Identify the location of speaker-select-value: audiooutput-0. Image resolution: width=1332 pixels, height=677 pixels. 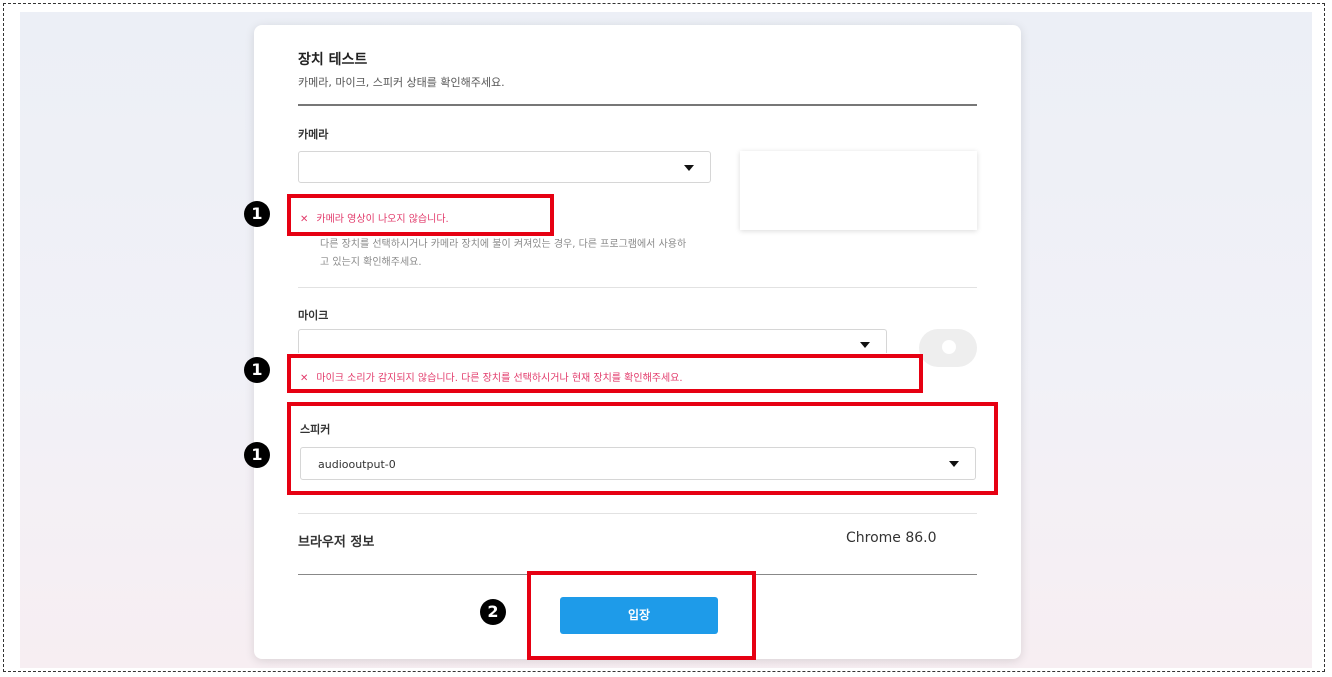
(357, 464).